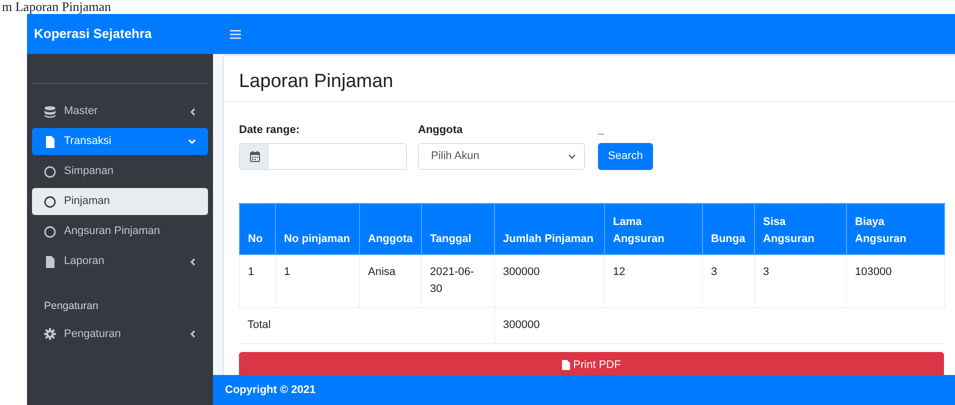  Describe the element at coordinates (57, 7) in the screenshot. I see `caption-text: m Laporan Pinjaman` at that location.